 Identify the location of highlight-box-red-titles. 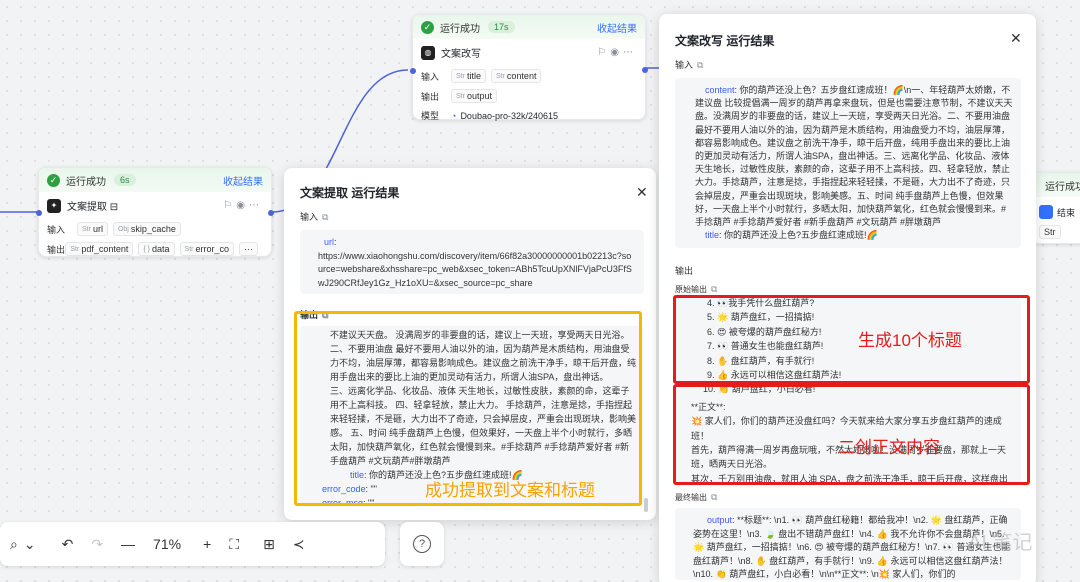
(851, 339).